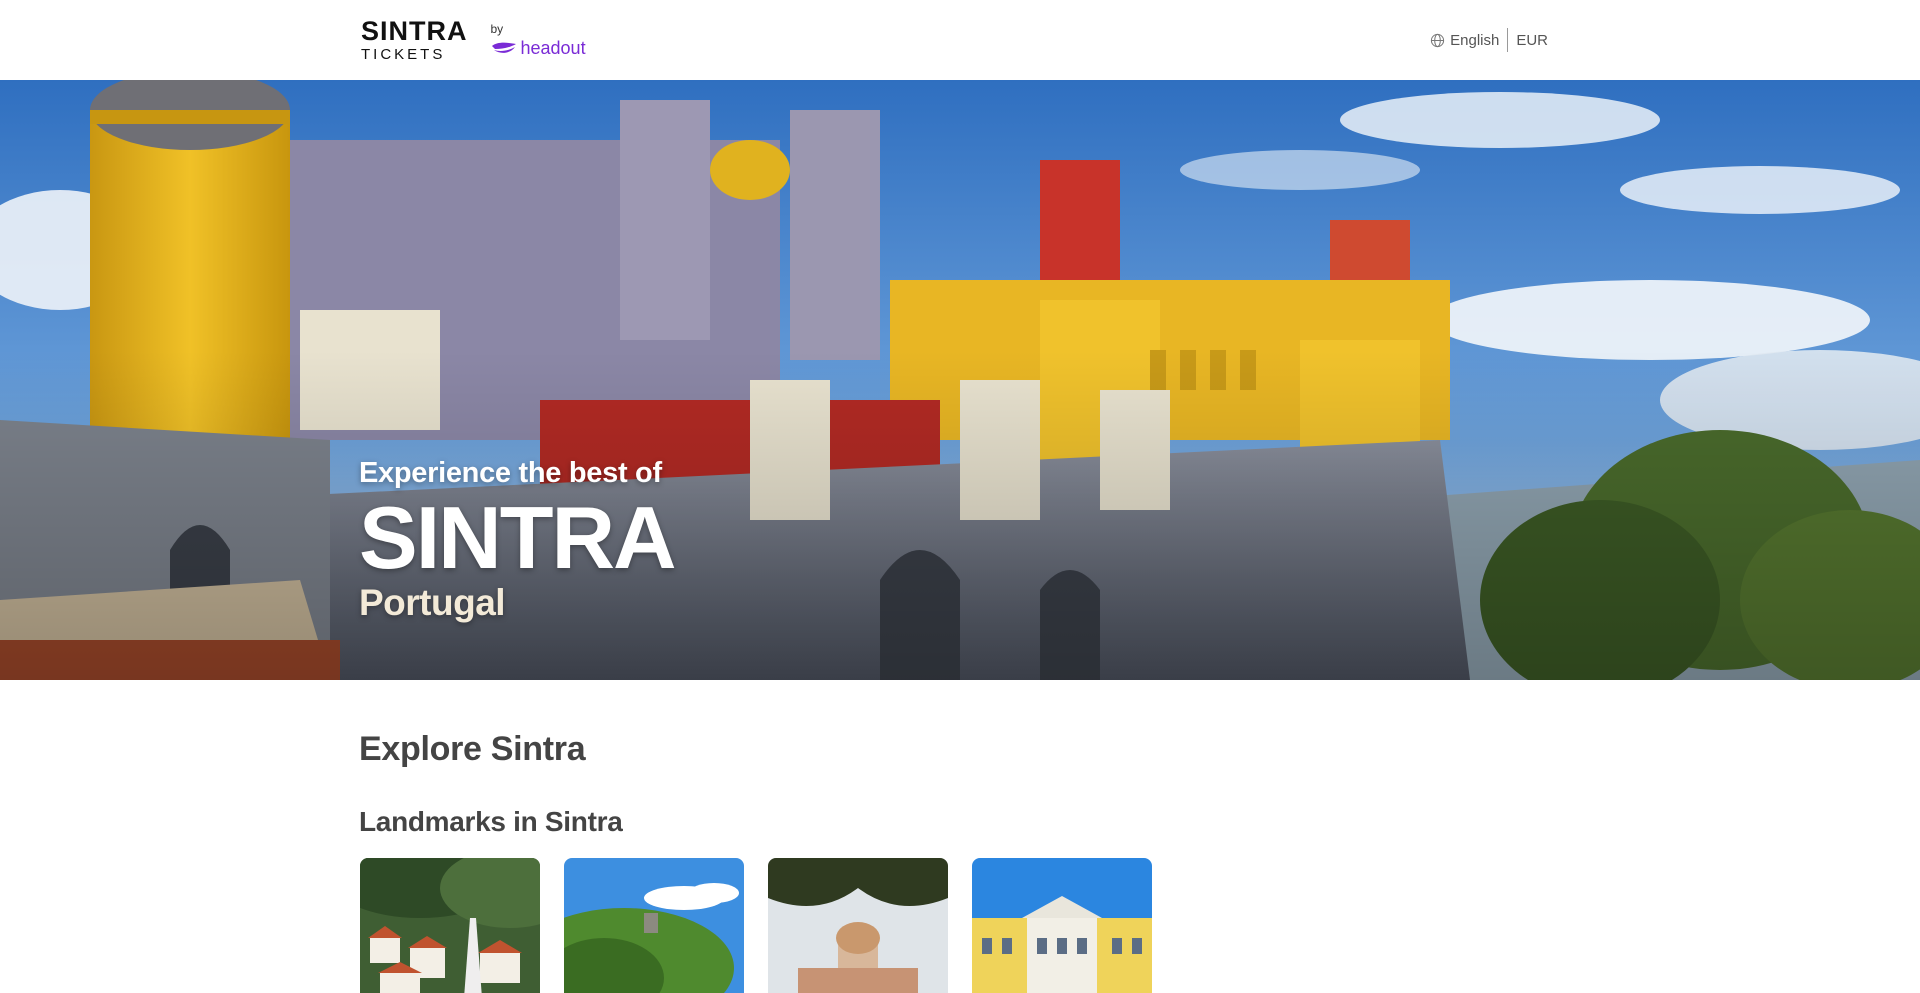 The height and width of the screenshot is (993, 1920). What do you see at coordinates (1532, 40) in the screenshot?
I see `currency-selector: EUR` at bounding box center [1532, 40].